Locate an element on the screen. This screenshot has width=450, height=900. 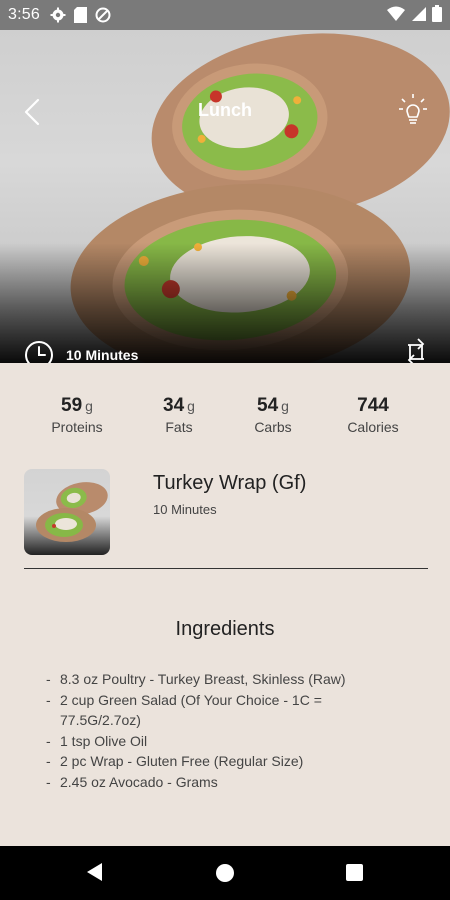
recipe-title: Turkey Wrap (Gf) is located at coordinates (229, 483).